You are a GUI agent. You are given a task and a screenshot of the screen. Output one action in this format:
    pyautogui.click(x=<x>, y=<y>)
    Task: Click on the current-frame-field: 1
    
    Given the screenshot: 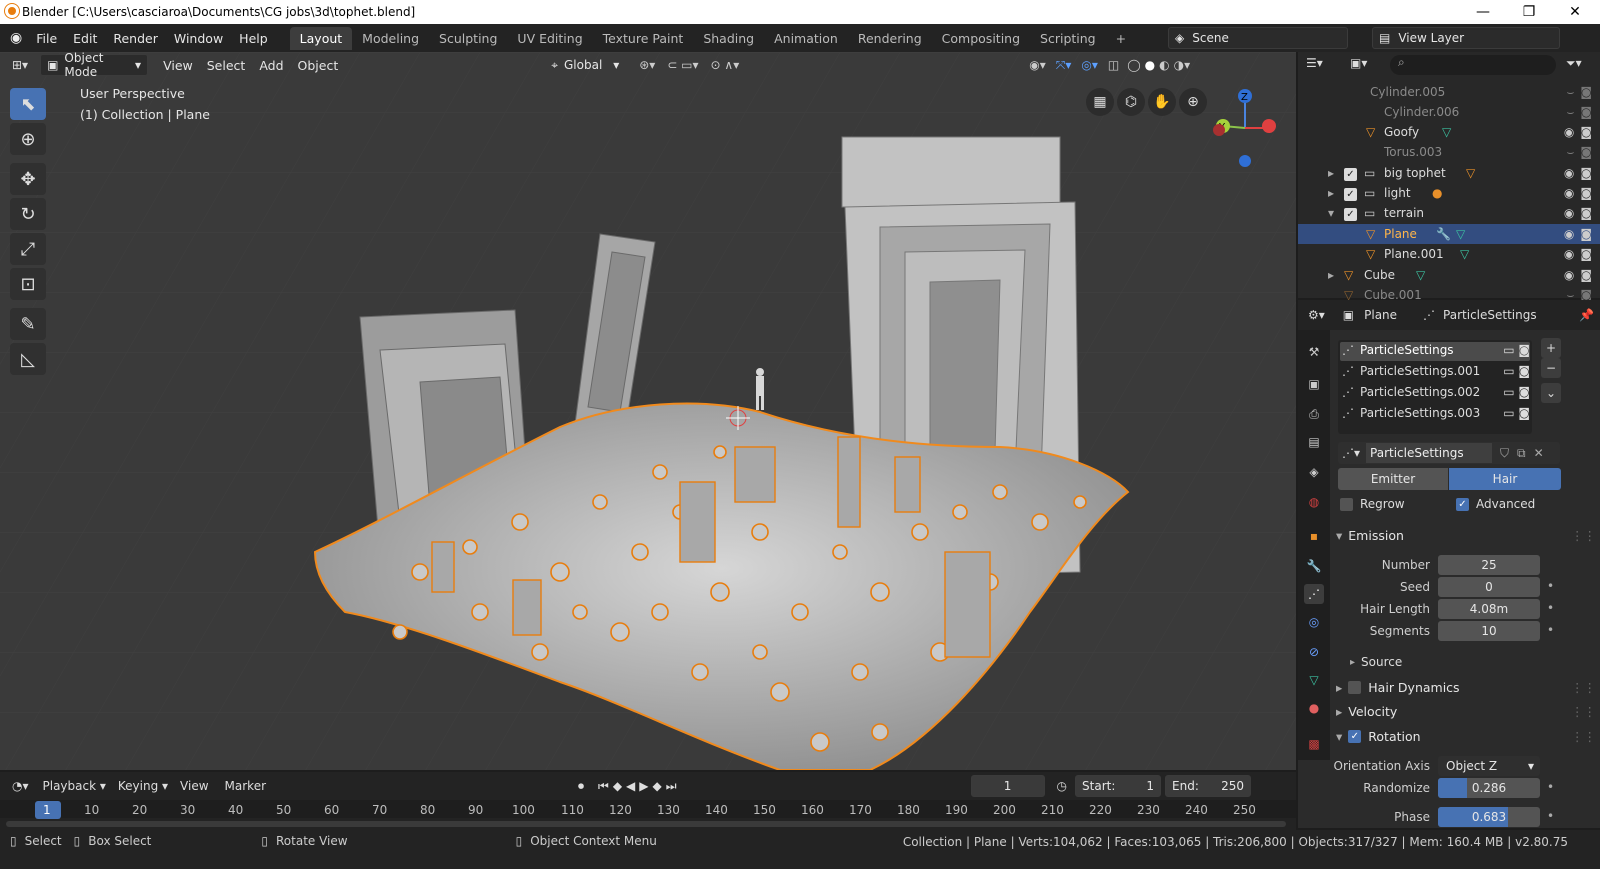 What is the action you would take?
    pyautogui.click(x=1007, y=786)
    